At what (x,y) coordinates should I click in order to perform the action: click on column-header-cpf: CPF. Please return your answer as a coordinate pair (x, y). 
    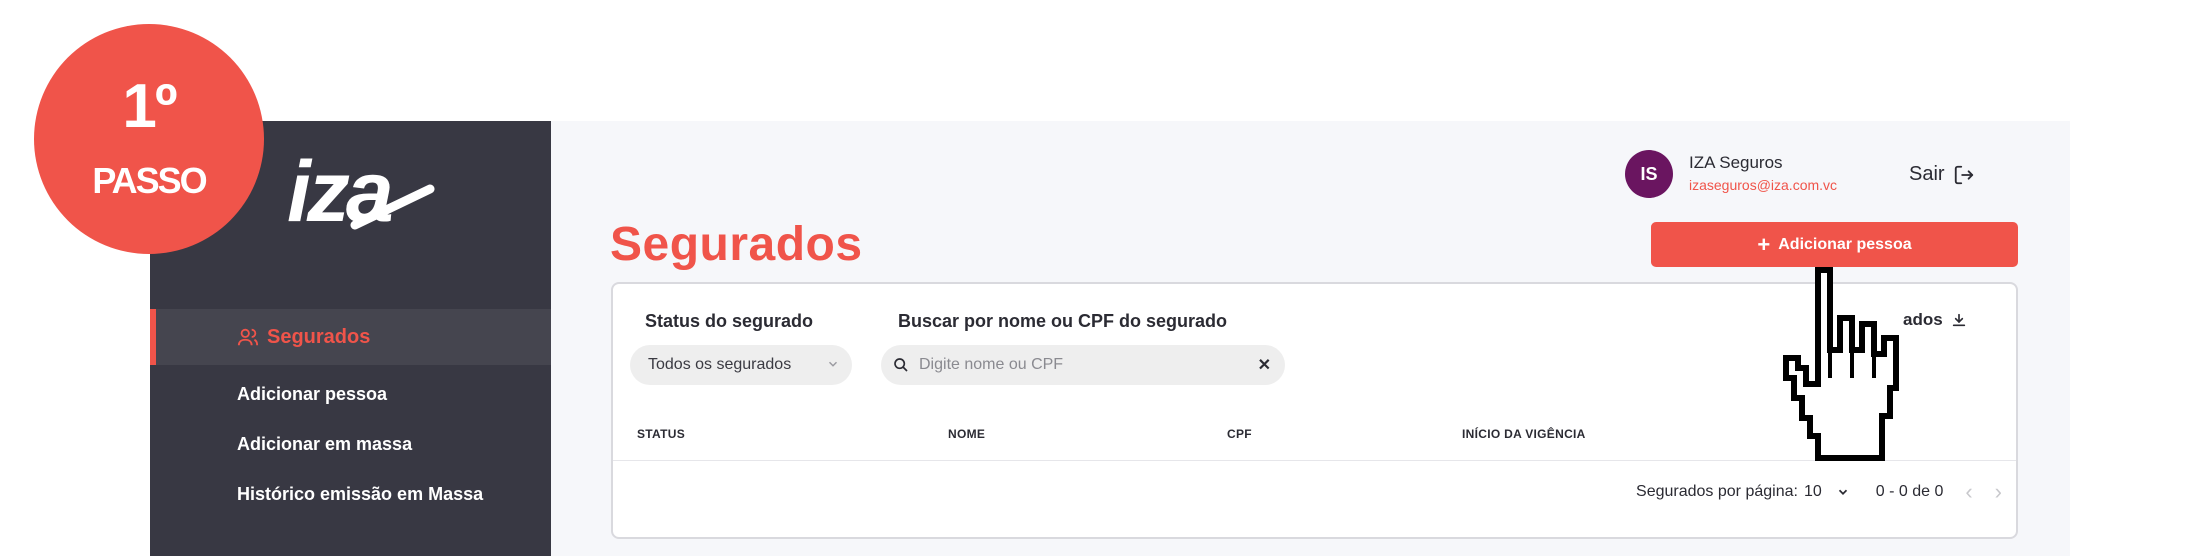
    Looking at the image, I should click on (1239, 434).